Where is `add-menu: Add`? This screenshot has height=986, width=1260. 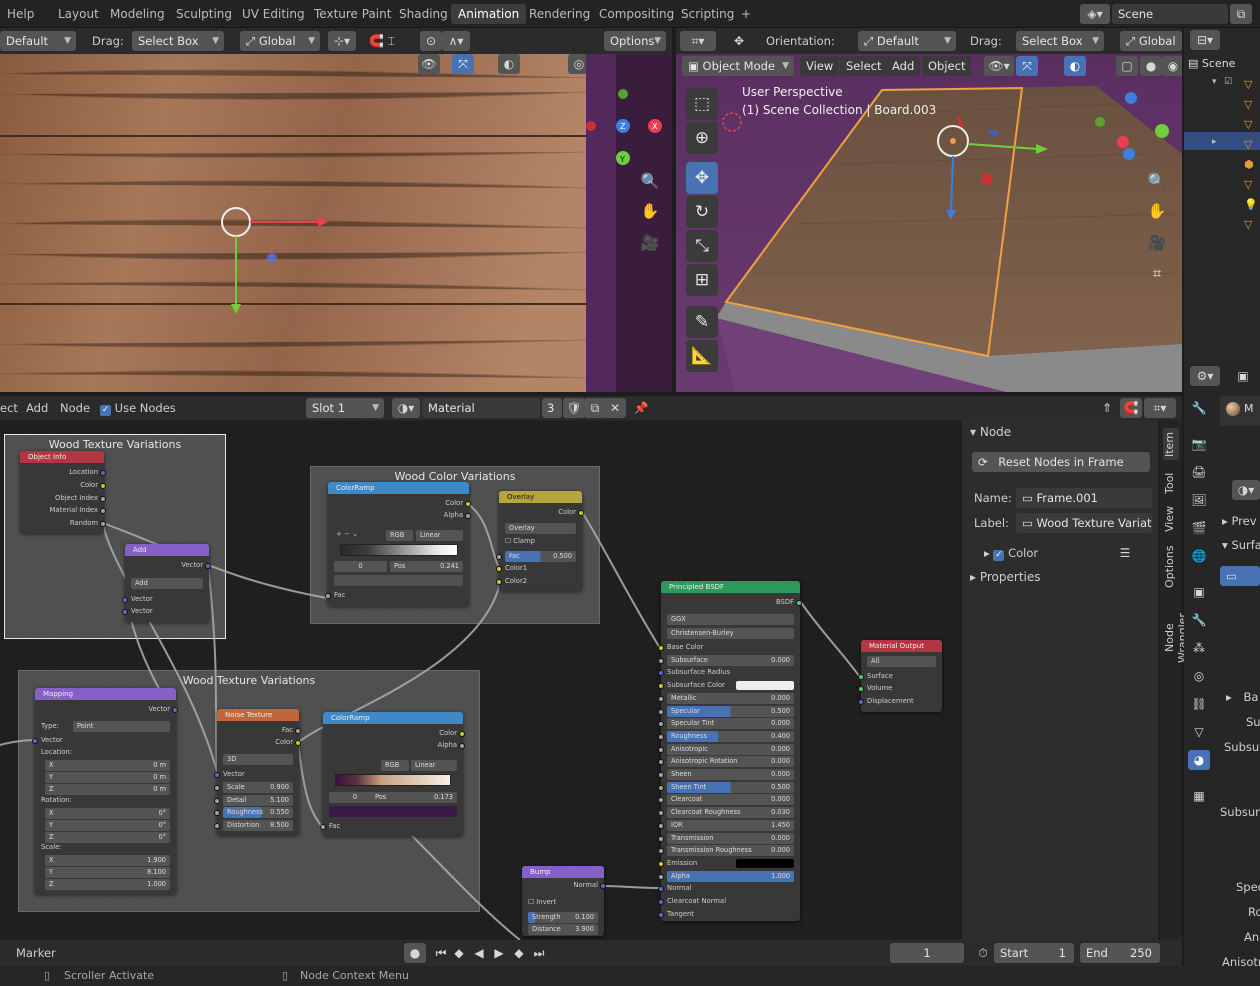
add-menu: Add is located at coordinates (903, 66).